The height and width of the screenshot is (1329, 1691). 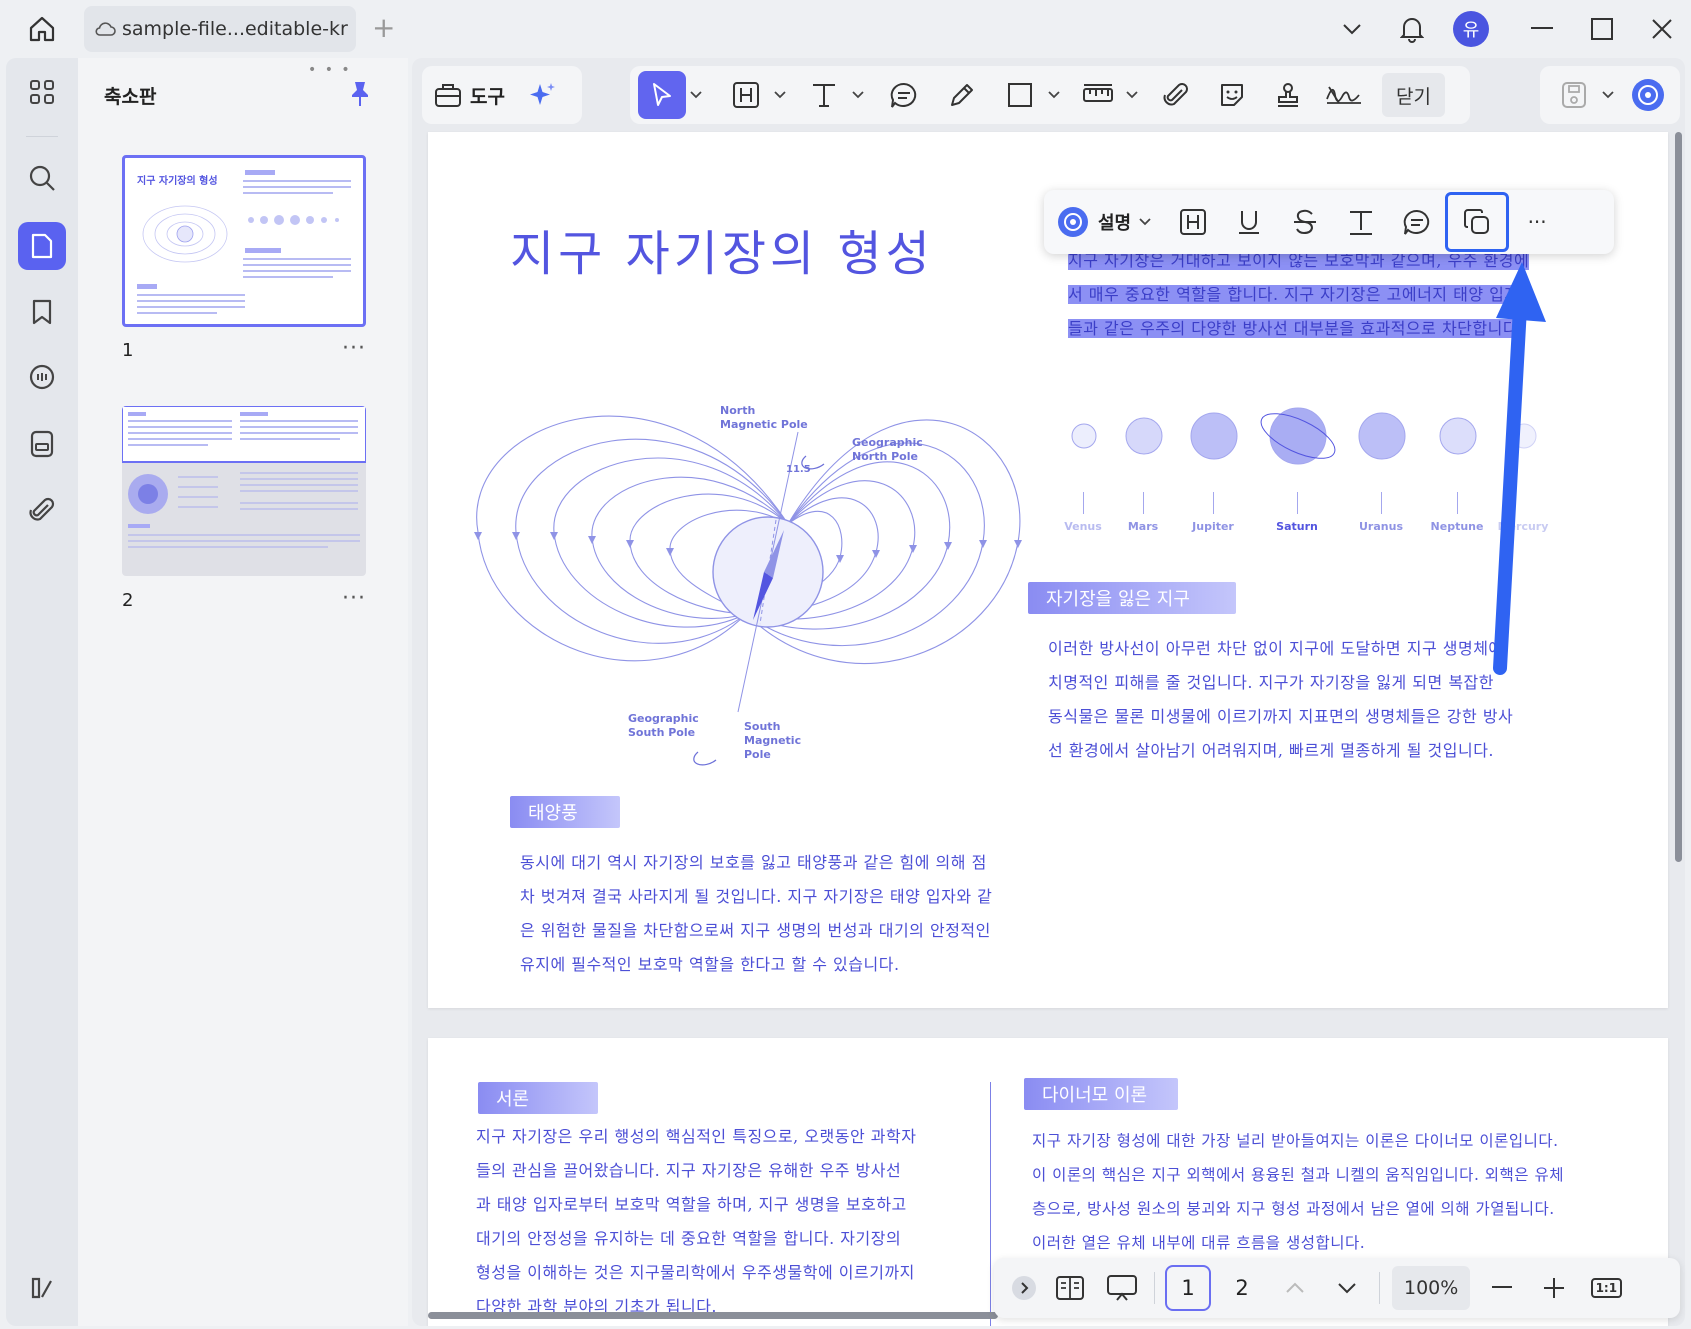 I want to click on main-toolbar: 도구 닫기, so click(x=1048, y=92).